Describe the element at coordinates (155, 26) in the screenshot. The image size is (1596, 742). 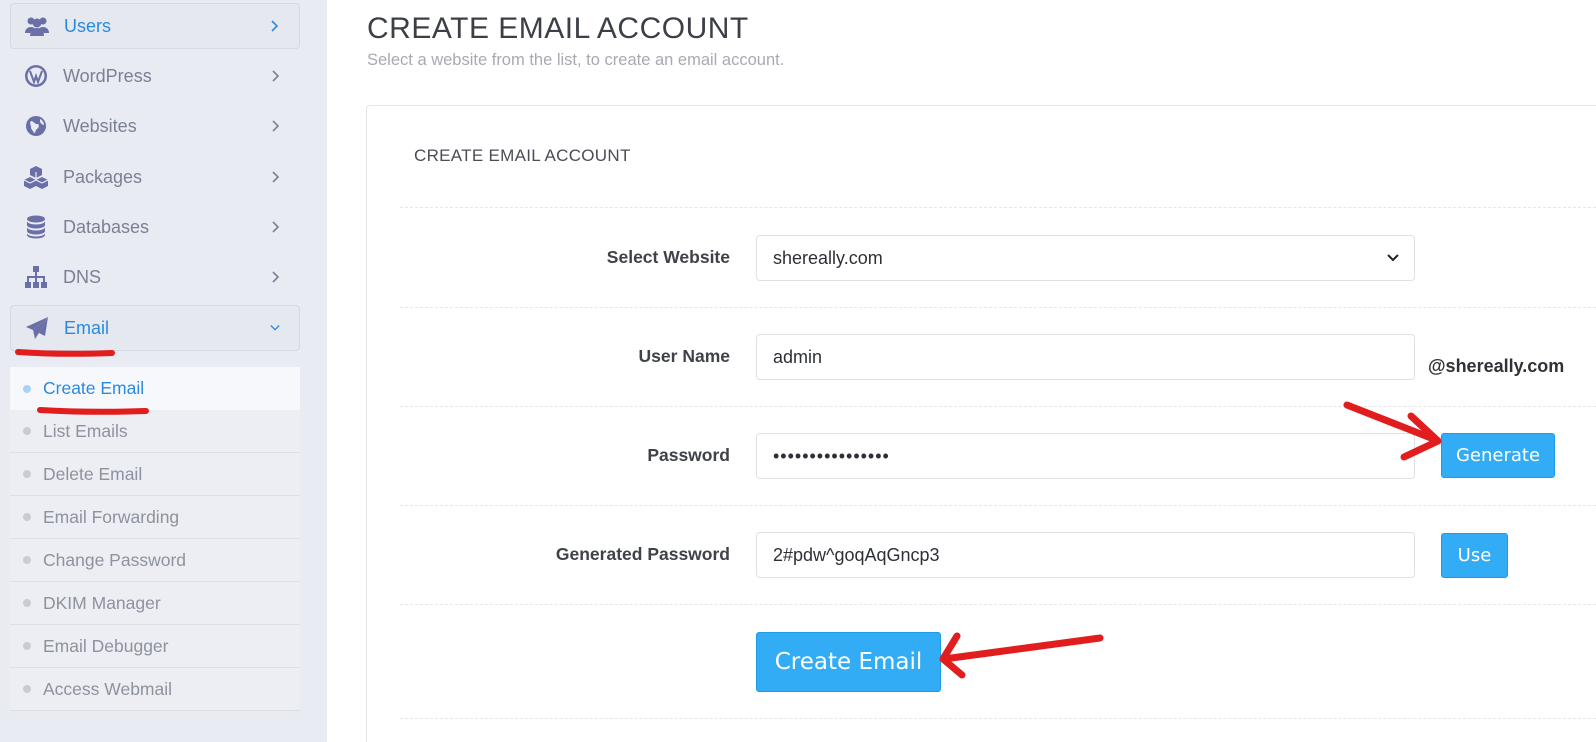
I see `sidebar-item-users: Users` at that location.